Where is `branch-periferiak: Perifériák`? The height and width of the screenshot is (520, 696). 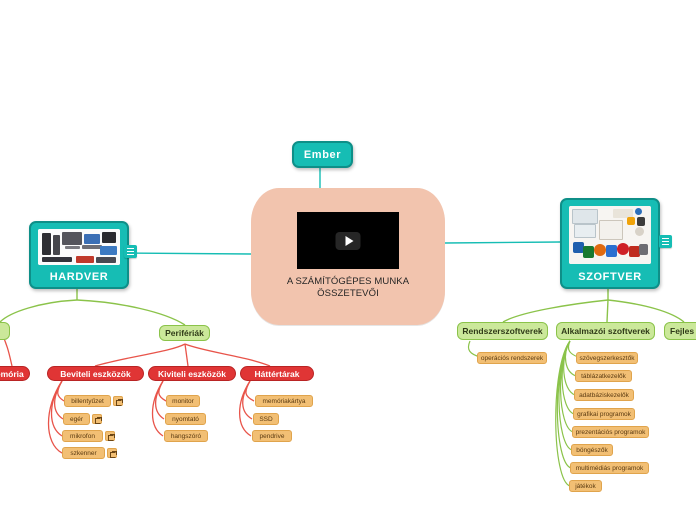 branch-periferiak: Perifériák is located at coordinates (184, 333).